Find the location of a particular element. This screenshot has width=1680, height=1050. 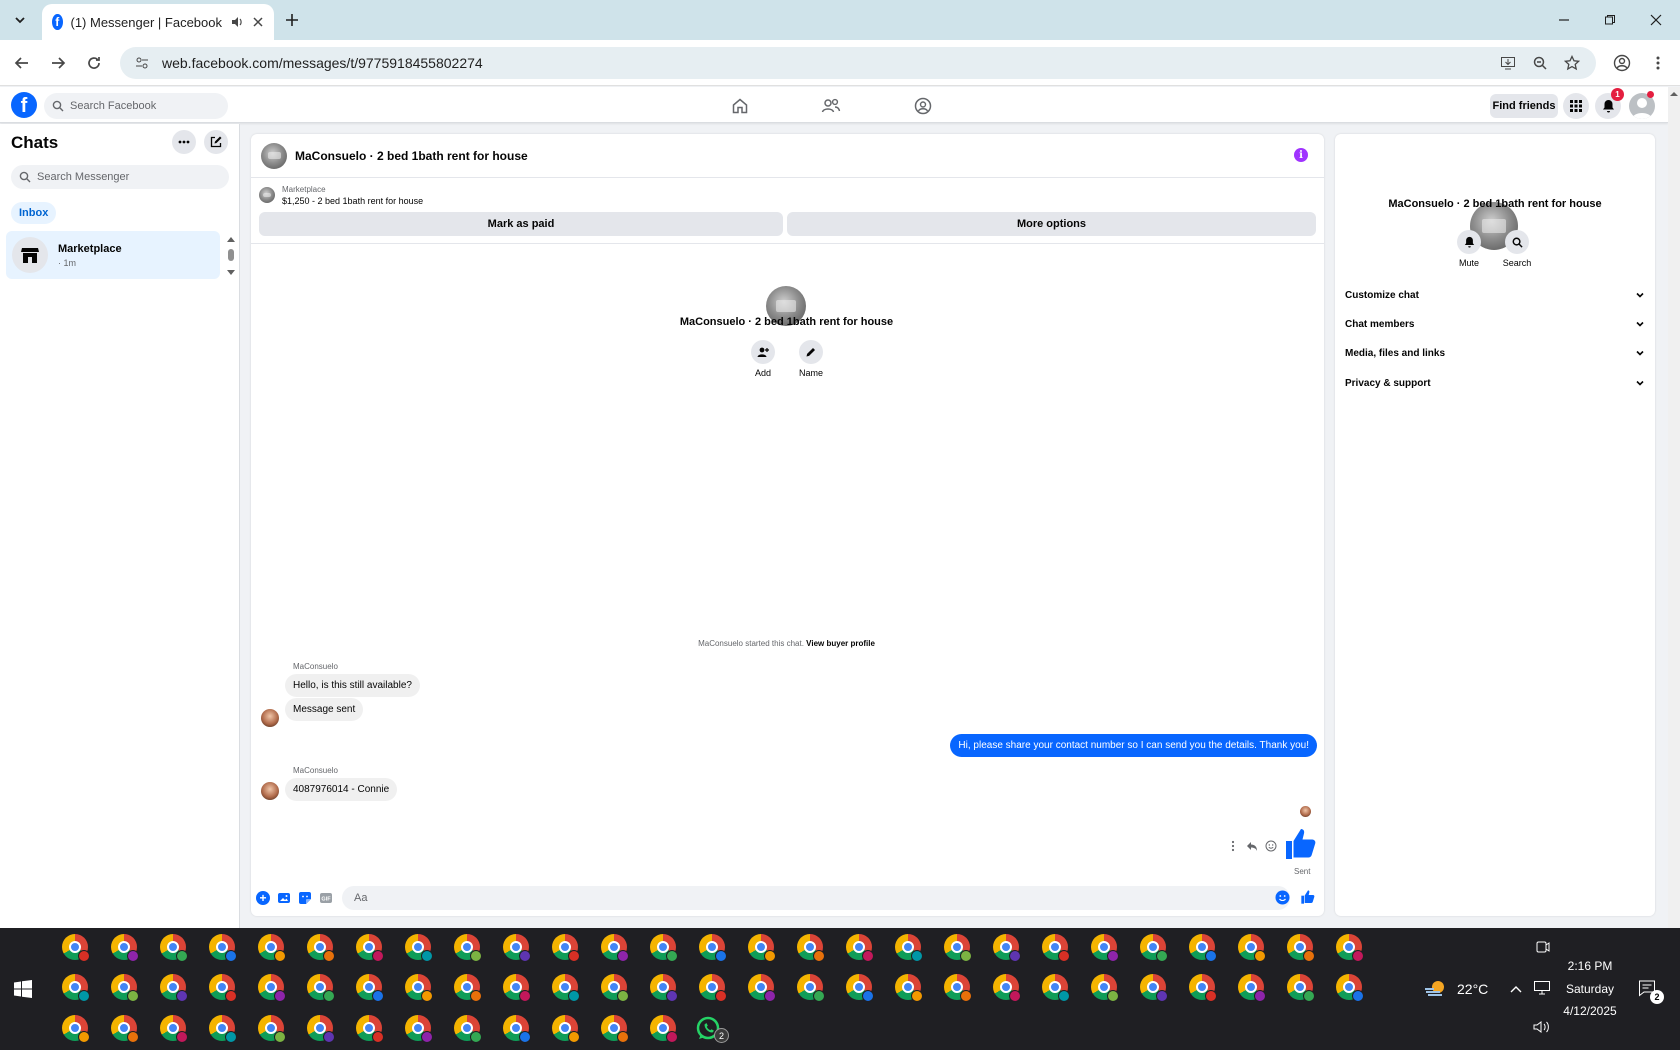

incoming-message: 4087976014 - Connie is located at coordinates (341, 789).